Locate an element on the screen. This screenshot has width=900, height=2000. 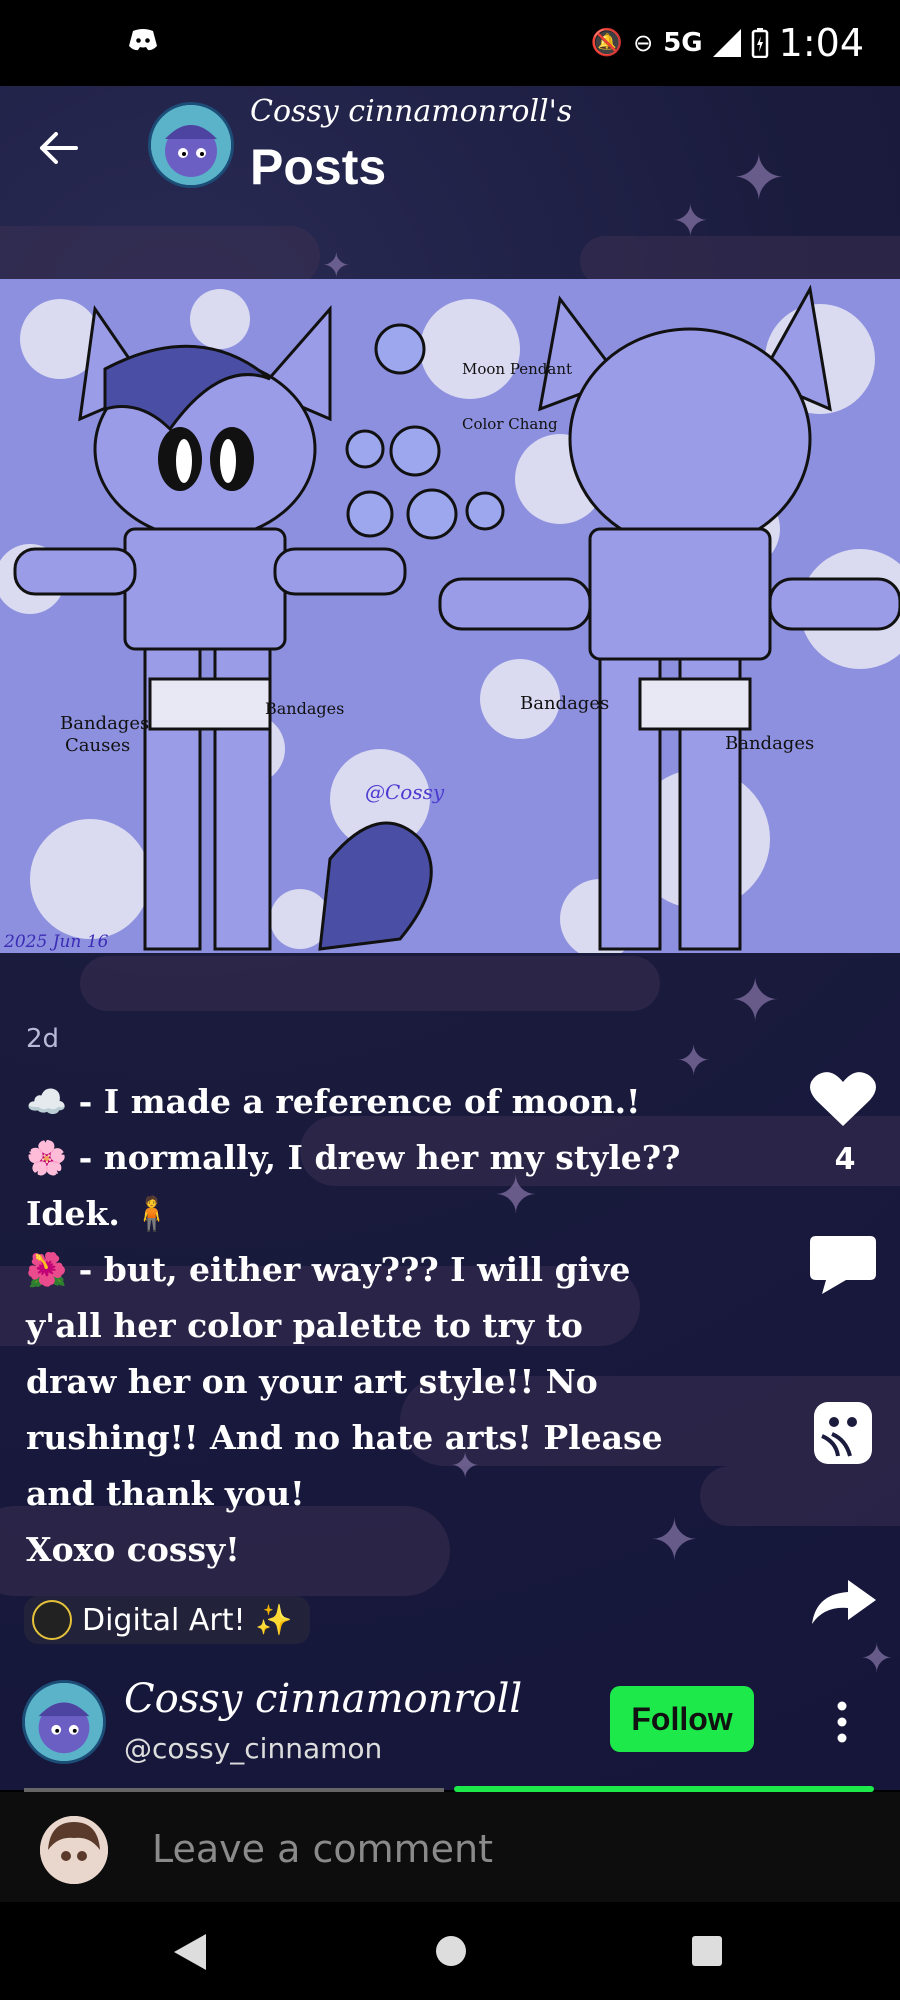
nav-home-icon is located at coordinates (451, 1951).